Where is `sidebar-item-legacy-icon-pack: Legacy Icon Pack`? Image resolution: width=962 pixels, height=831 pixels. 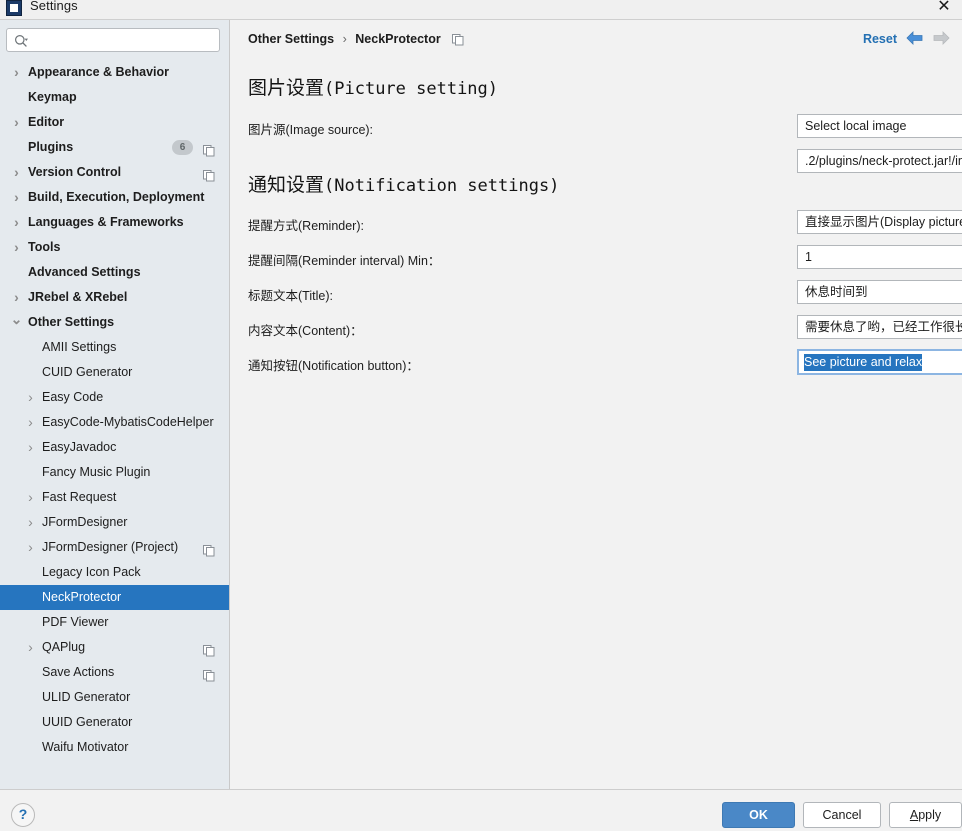
sidebar-item-legacy-icon-pack: Legacy Icon Pack is located at coordinates (114, 572).